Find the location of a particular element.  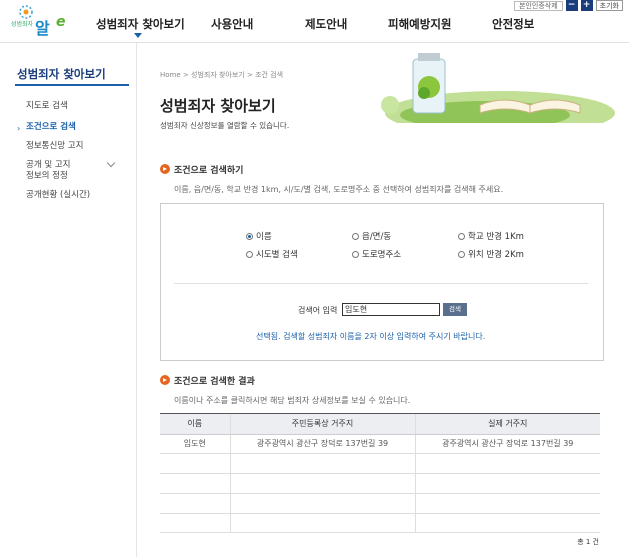

radio-name: 이름 is located at coordinates (259, 236).